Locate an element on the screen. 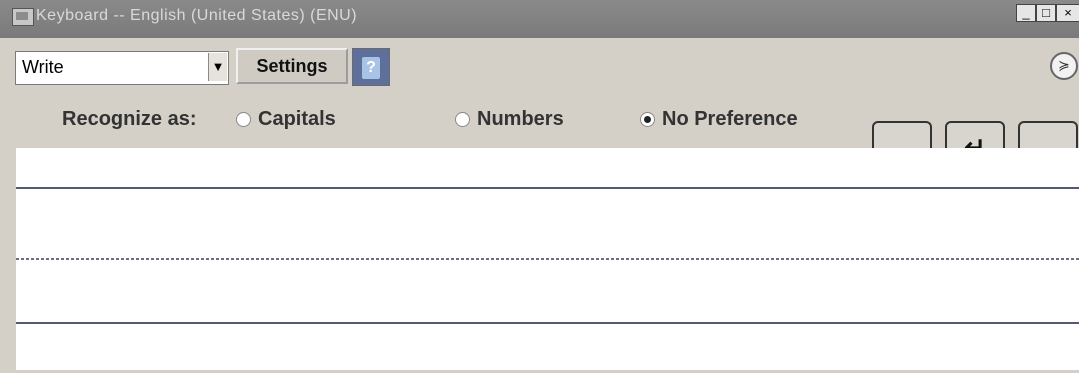 The width and height of the screenshot is (1079, 373). recognize-as-label: Recognize as: is located at coordinates (129, 119).